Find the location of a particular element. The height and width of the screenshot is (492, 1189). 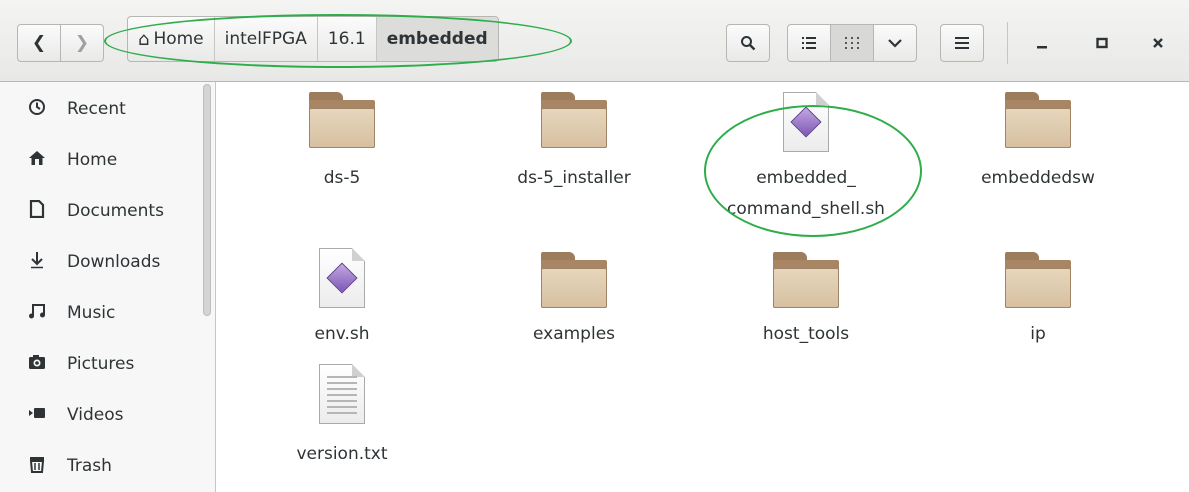

sidebar-item-label: Trash is located at coordinates (89, 466).